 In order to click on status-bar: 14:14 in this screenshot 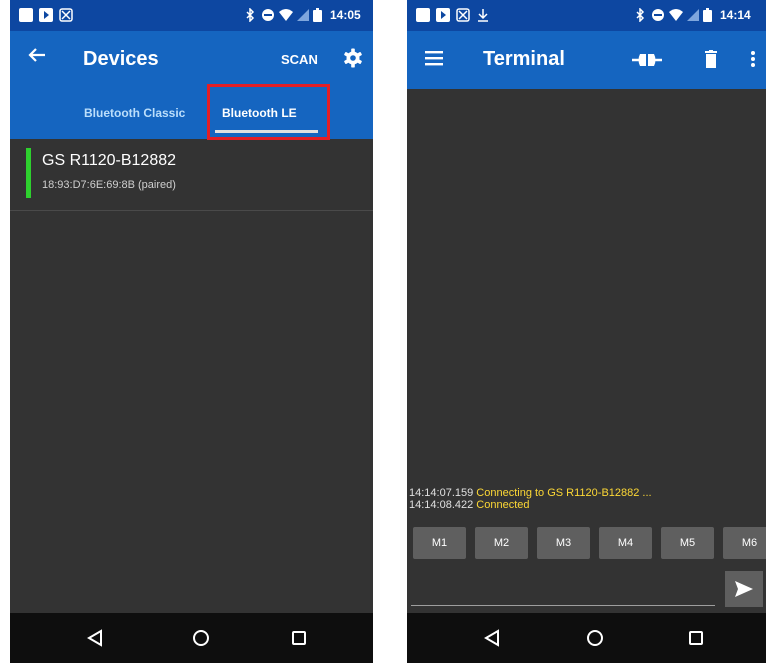, I will do `click(586, 15)`.